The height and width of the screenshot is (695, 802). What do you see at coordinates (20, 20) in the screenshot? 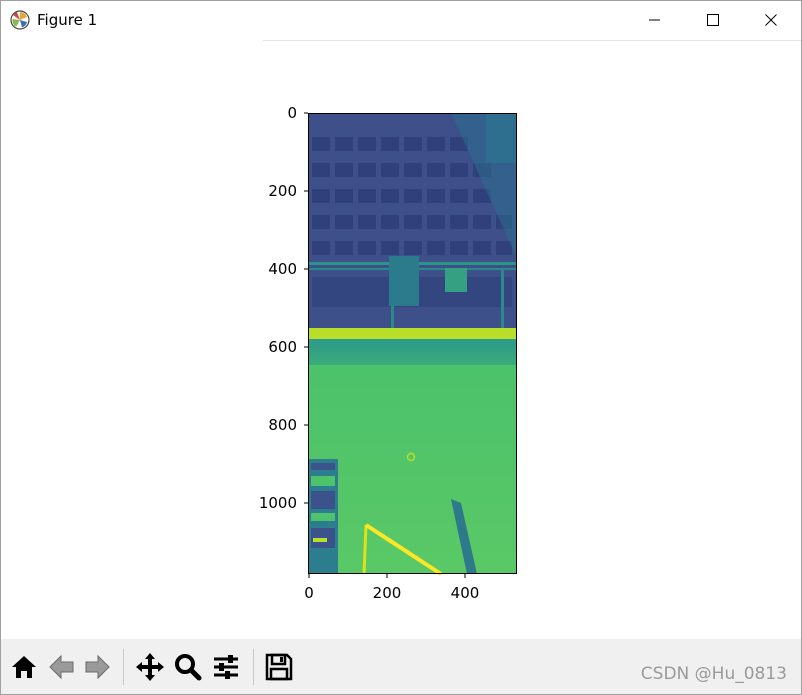
I see `matplotlib-icon` at bounding box center [20, 20].